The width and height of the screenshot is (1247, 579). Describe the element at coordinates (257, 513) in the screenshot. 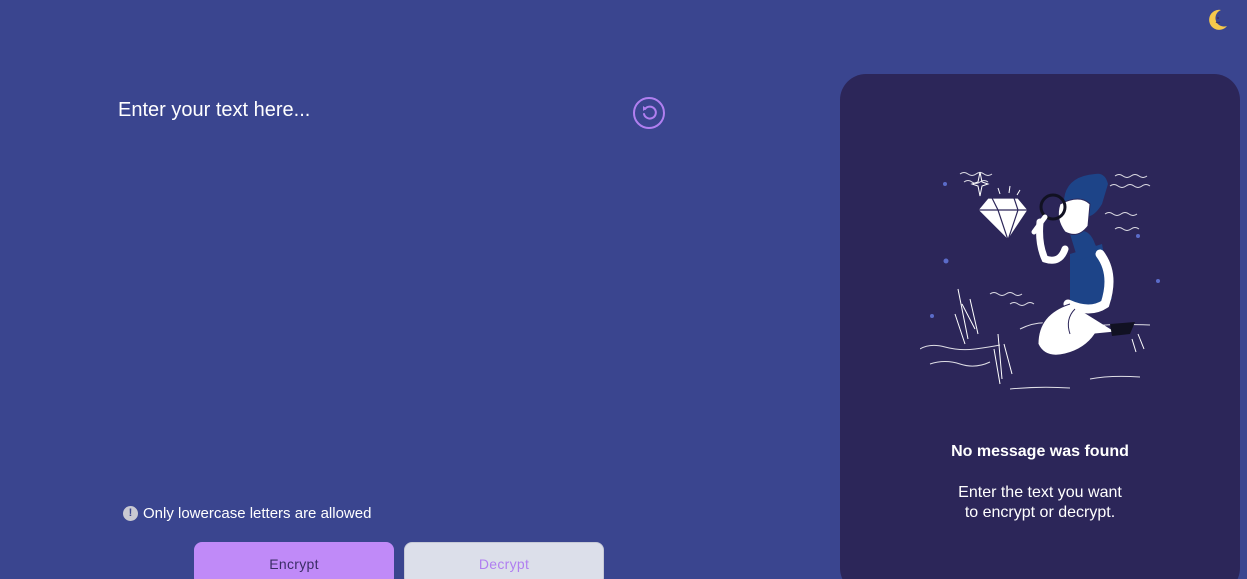

I see `warning-text: Only lowercase letters are allowed` at that location.